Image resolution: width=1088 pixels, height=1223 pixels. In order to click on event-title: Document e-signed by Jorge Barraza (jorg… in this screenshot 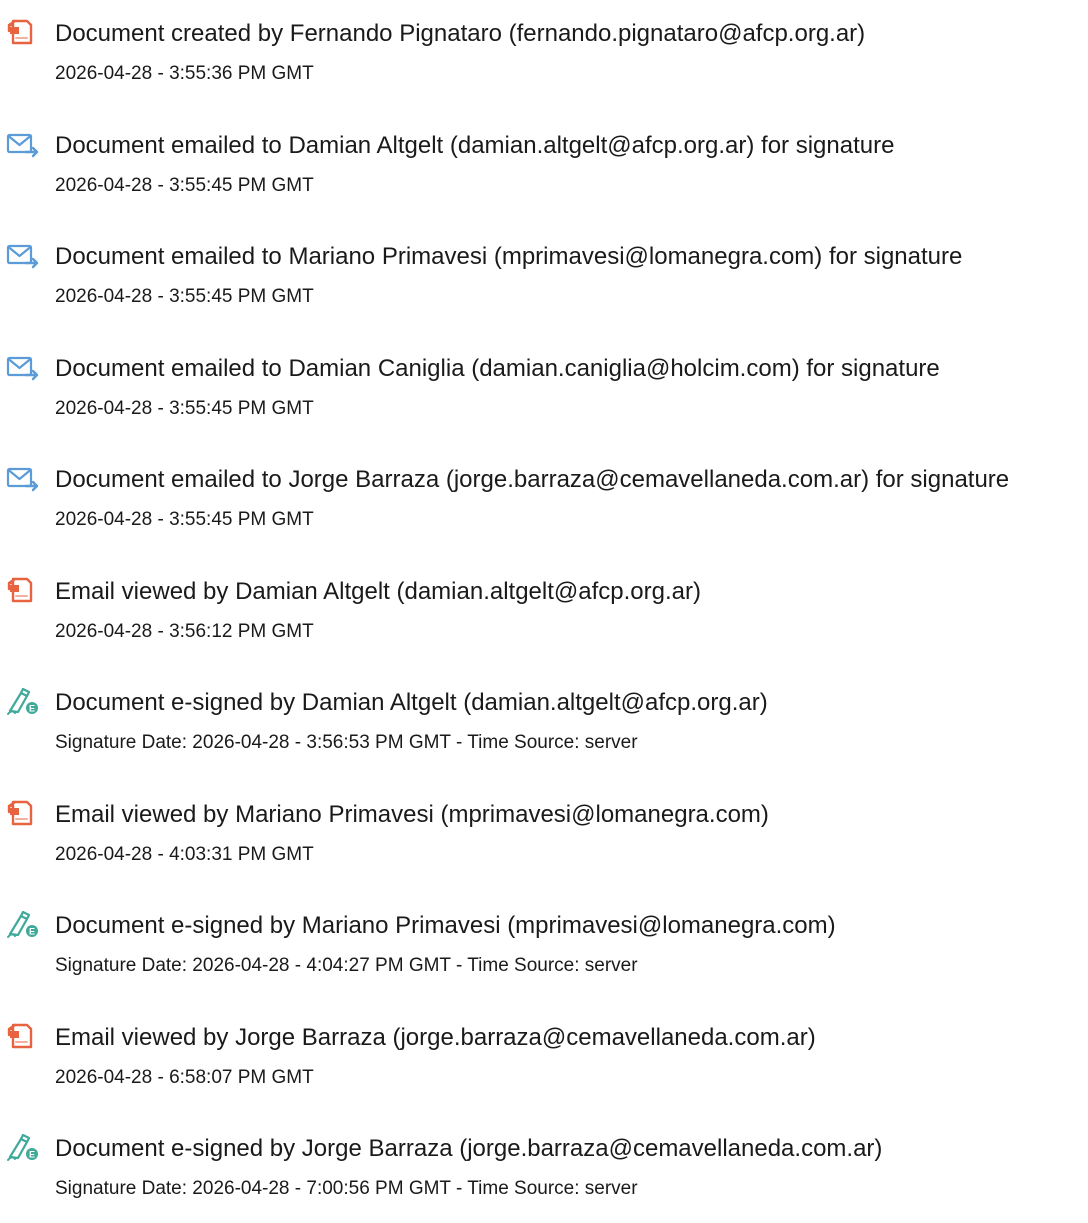, I will do `click(469, 1148)`.